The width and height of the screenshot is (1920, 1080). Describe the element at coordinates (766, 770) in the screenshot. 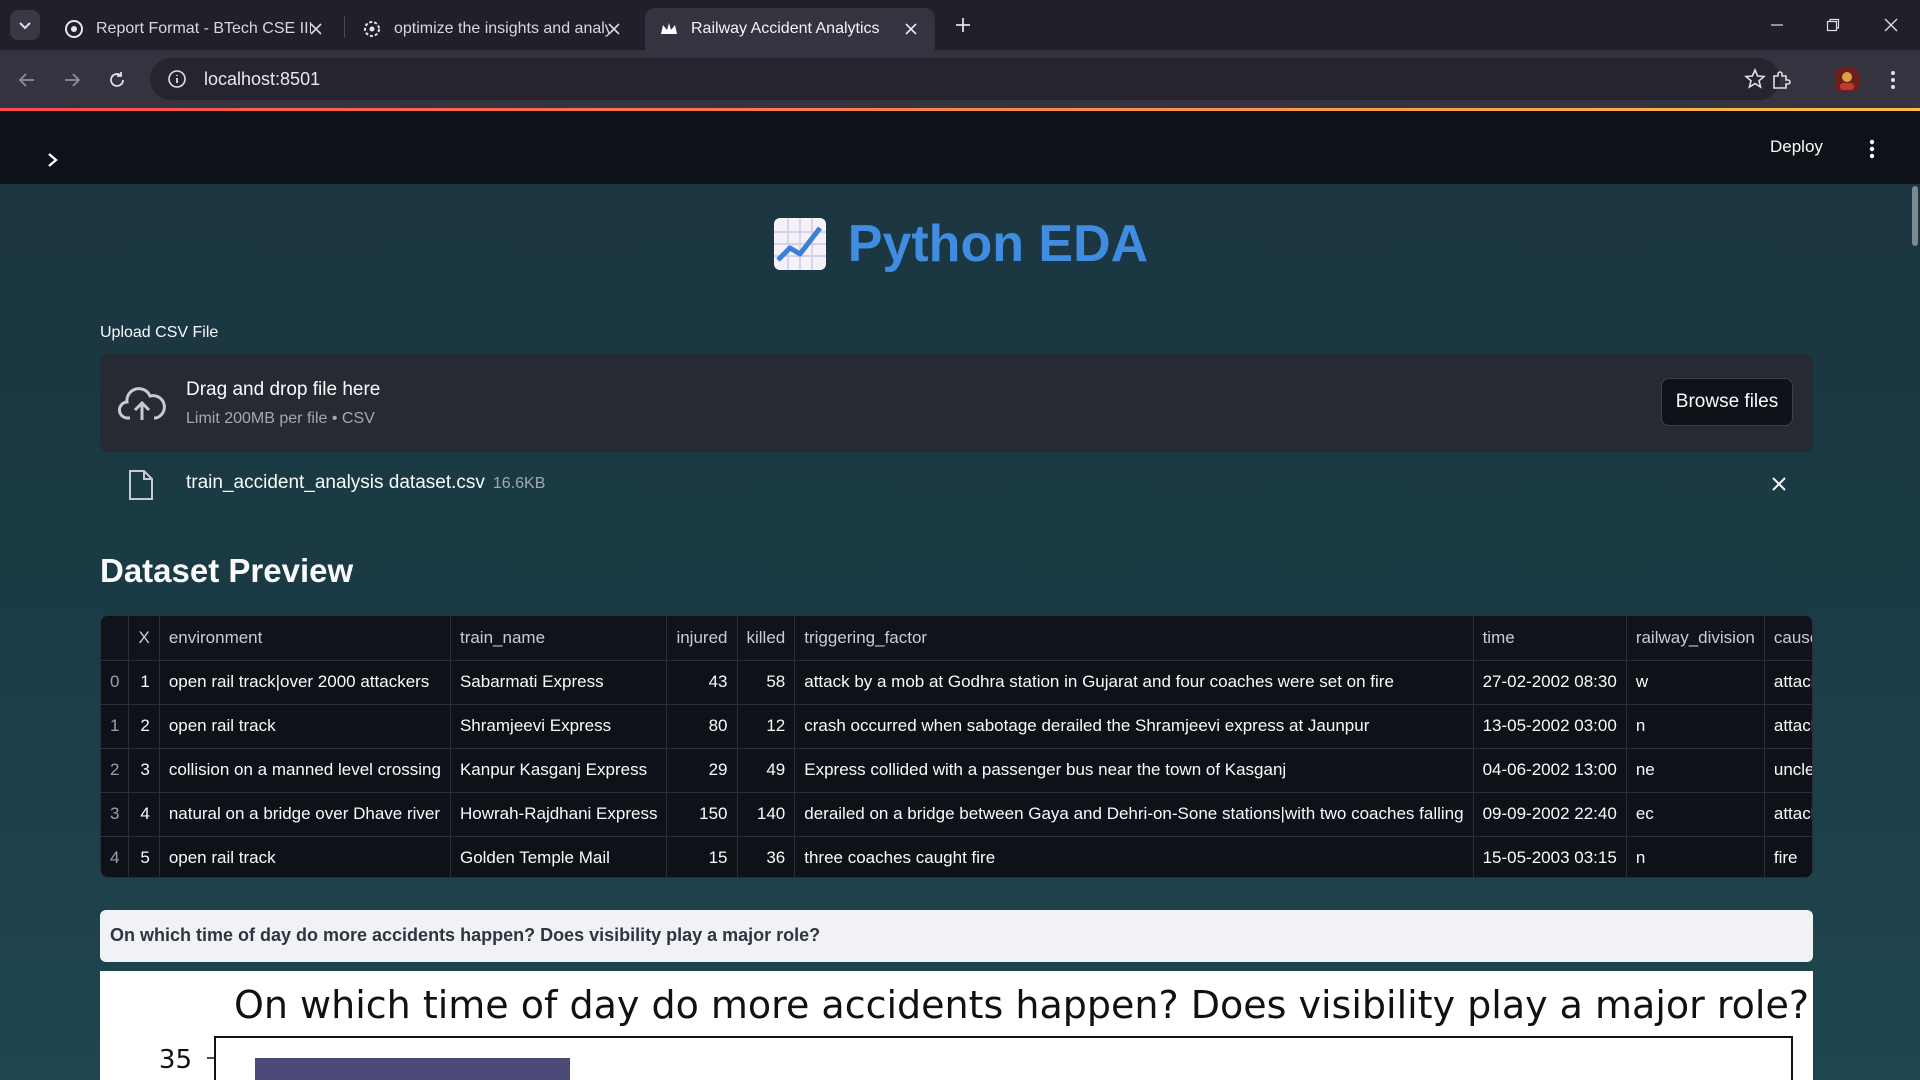

I see `table-cell: 49` at that location.